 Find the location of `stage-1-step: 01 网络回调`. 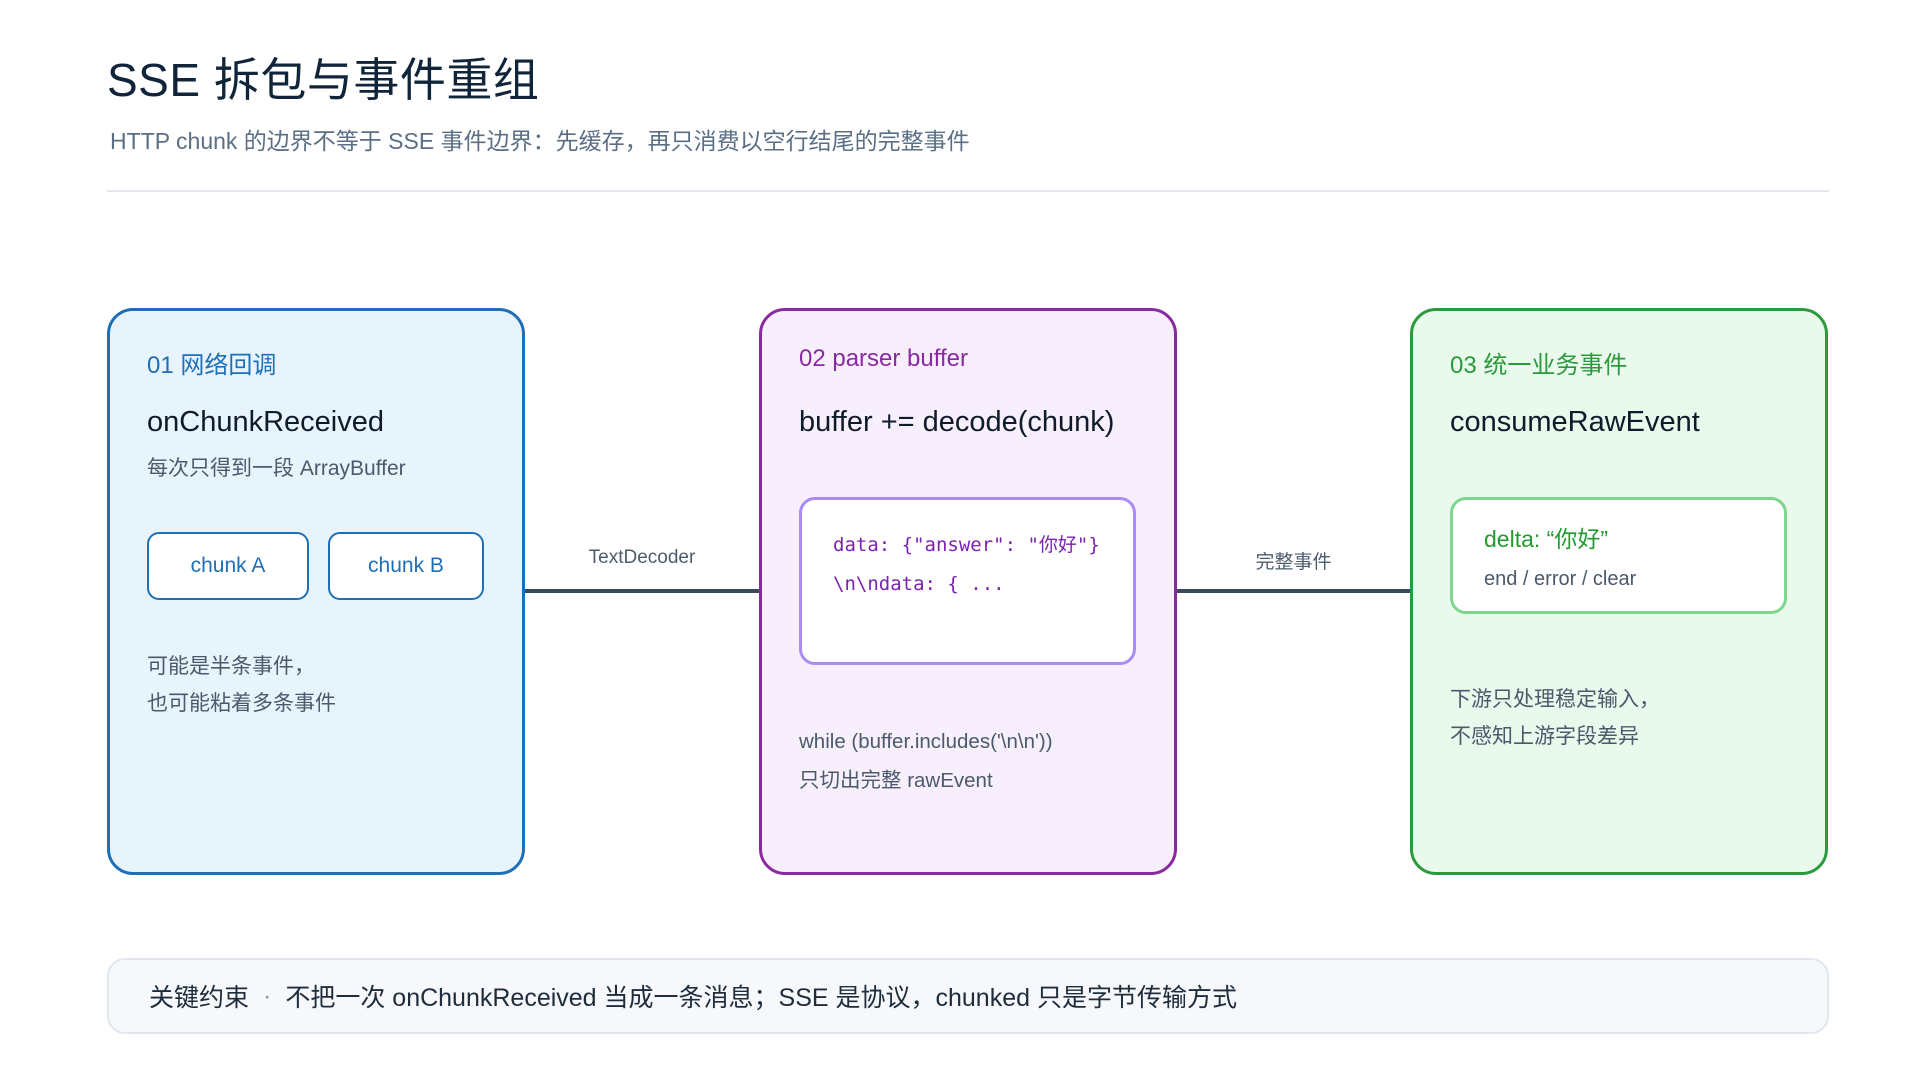

stage-1-step: 01 网络回调 is located at coordinates (212, 365).